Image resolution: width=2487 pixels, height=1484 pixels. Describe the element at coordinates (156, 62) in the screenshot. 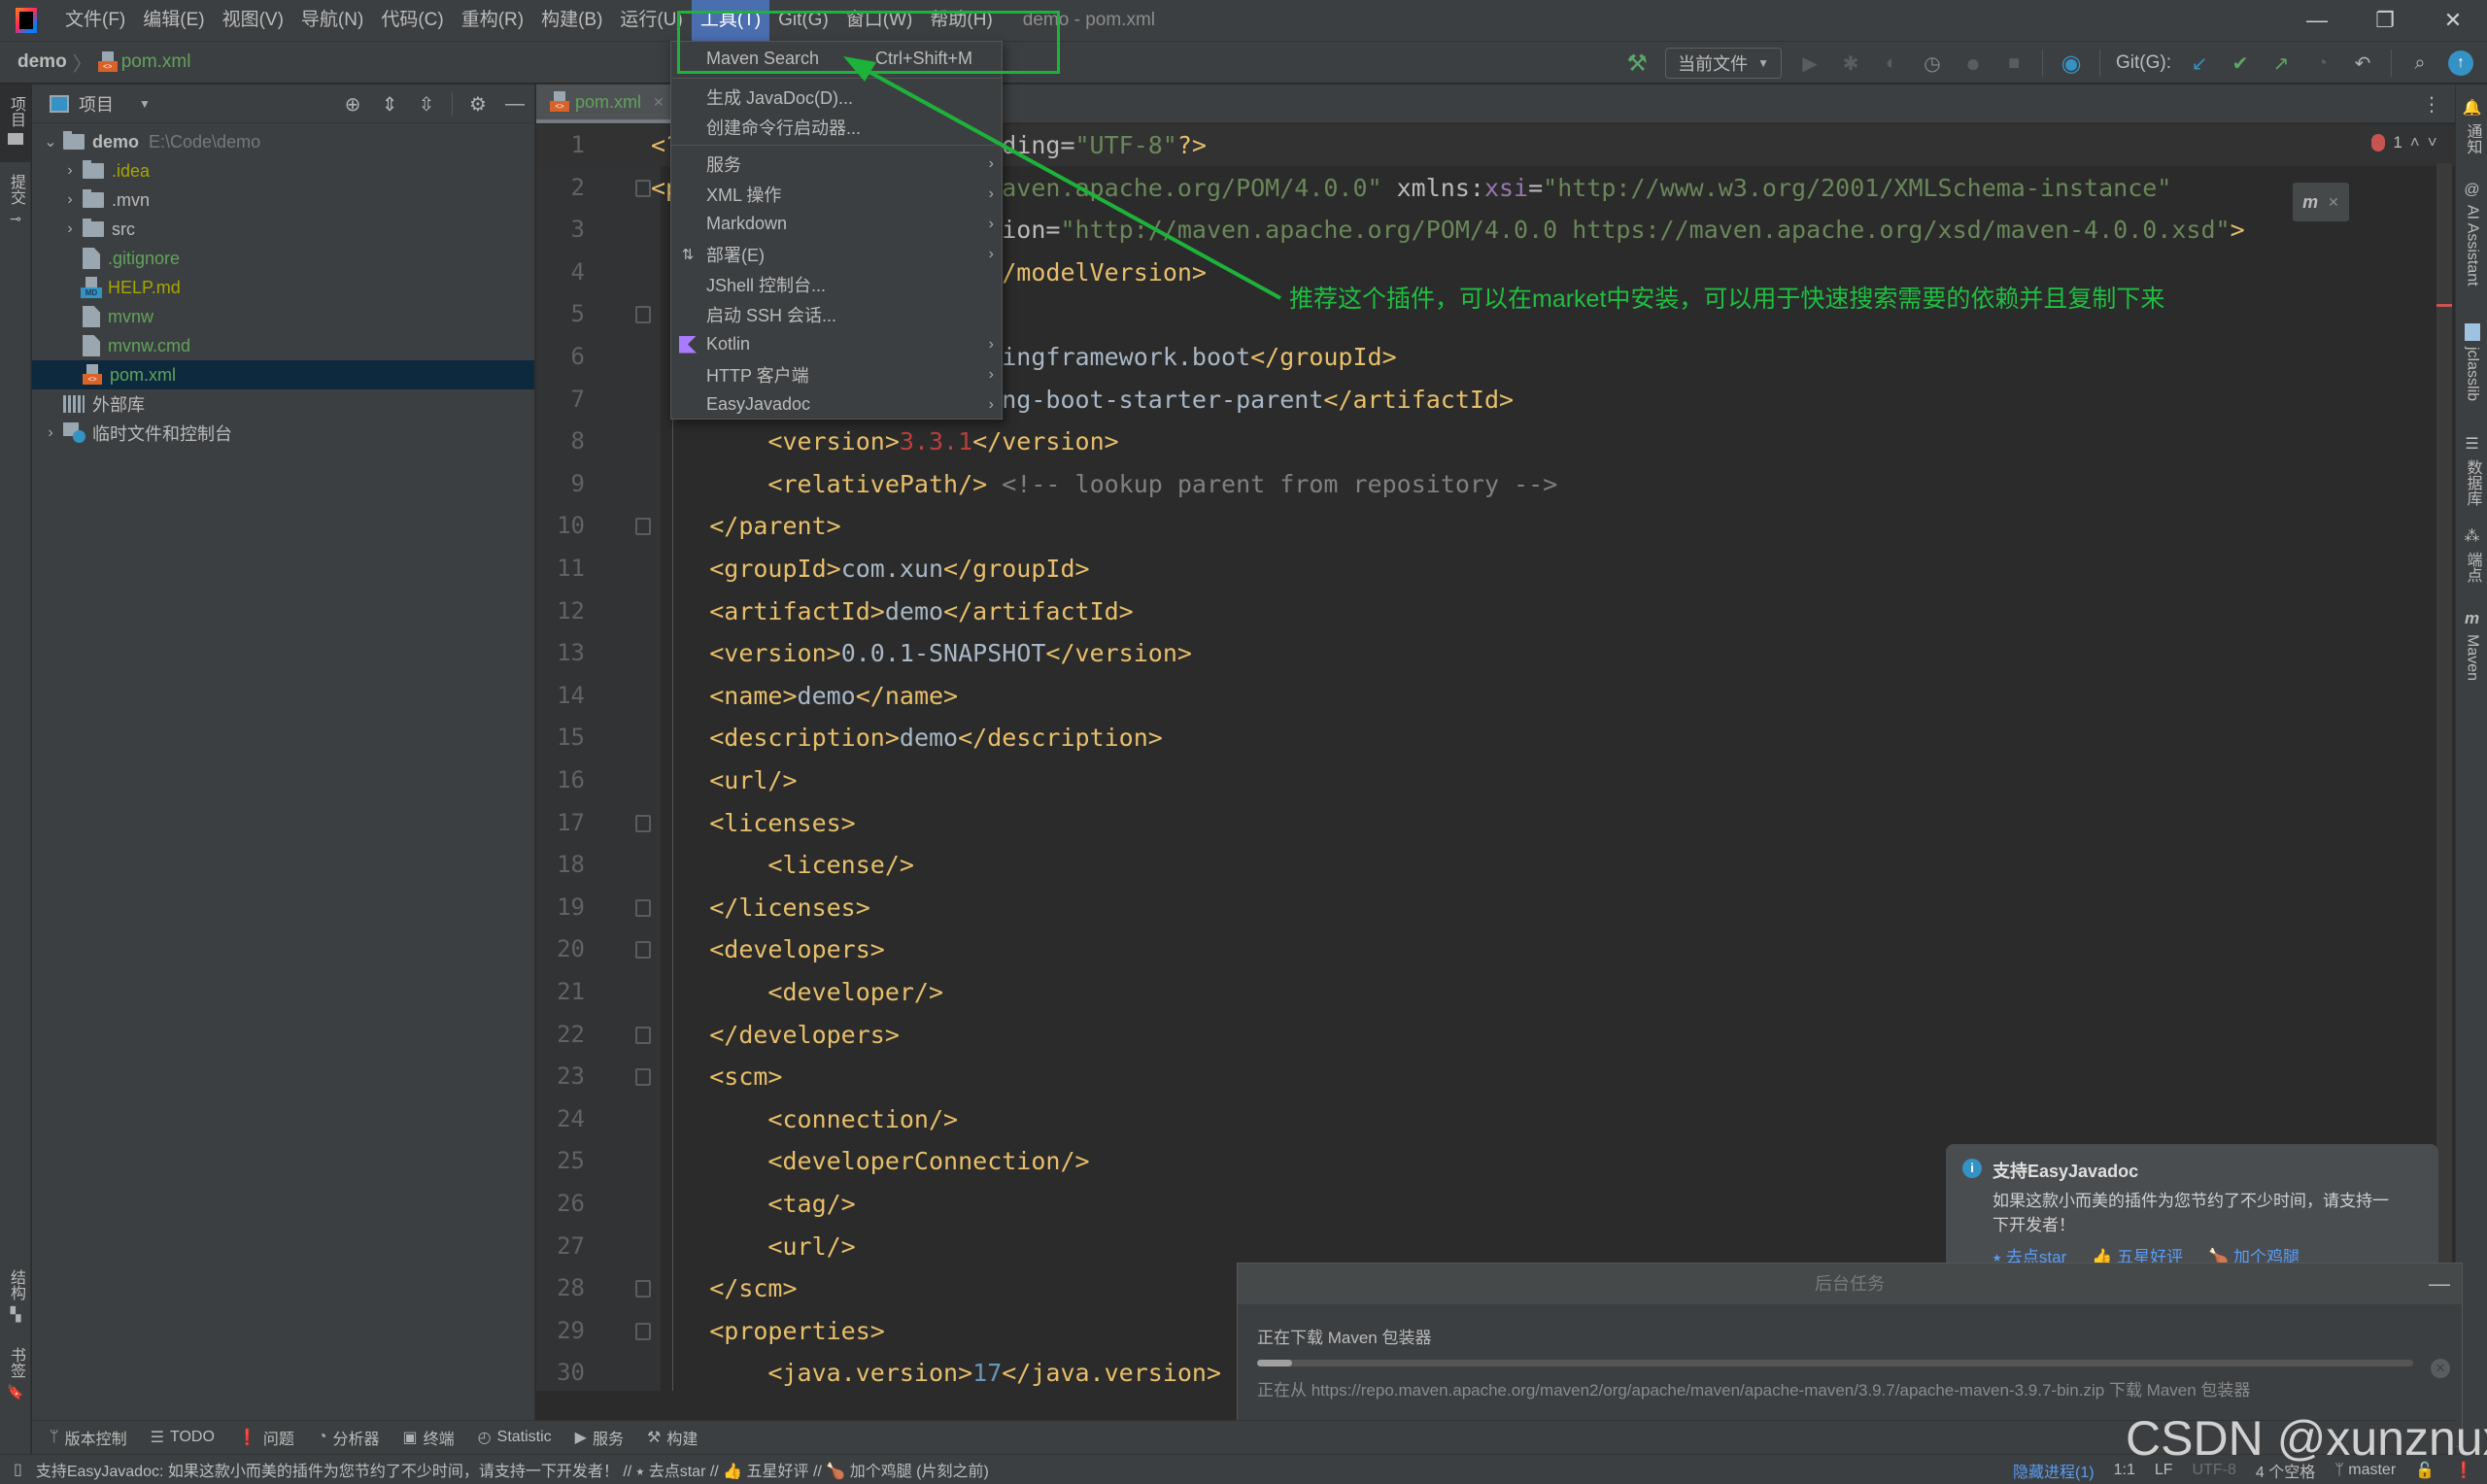

I see `breadcrumb-file: pom.xml` at that location.